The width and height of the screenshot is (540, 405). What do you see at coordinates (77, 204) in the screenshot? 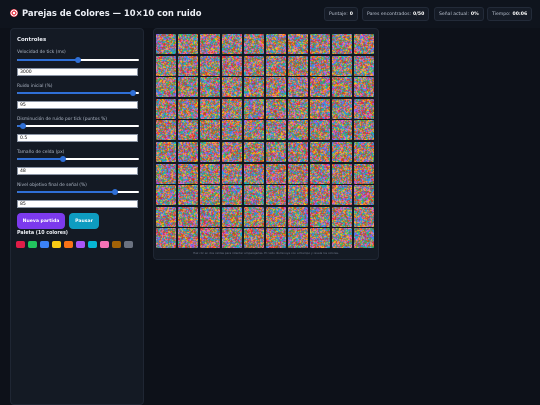
I see `final-signal-input: 85` at bounding box center [77, 204].